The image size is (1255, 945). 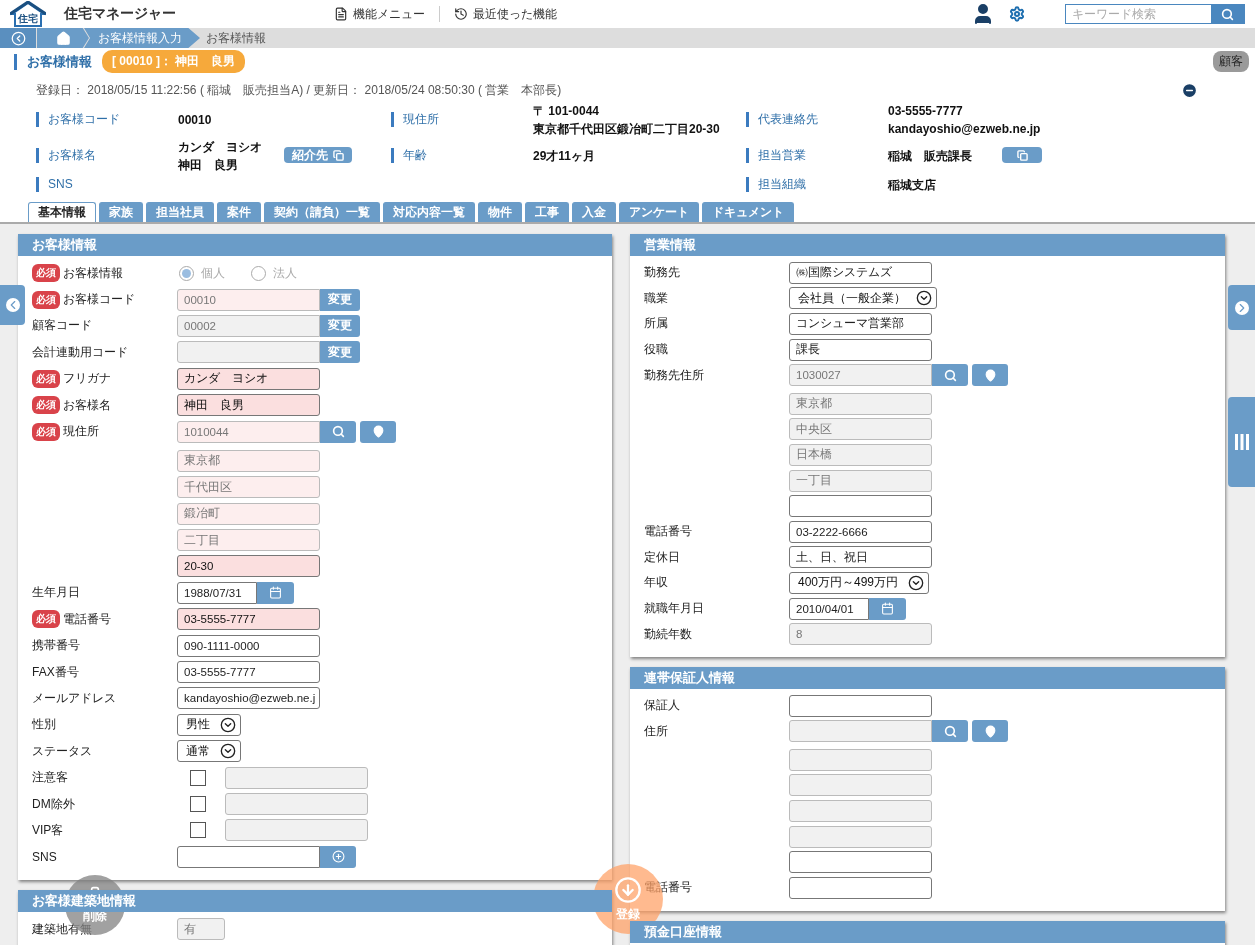 I want to click on info-value: 〒 101-0044, so click(x=566, y=111).